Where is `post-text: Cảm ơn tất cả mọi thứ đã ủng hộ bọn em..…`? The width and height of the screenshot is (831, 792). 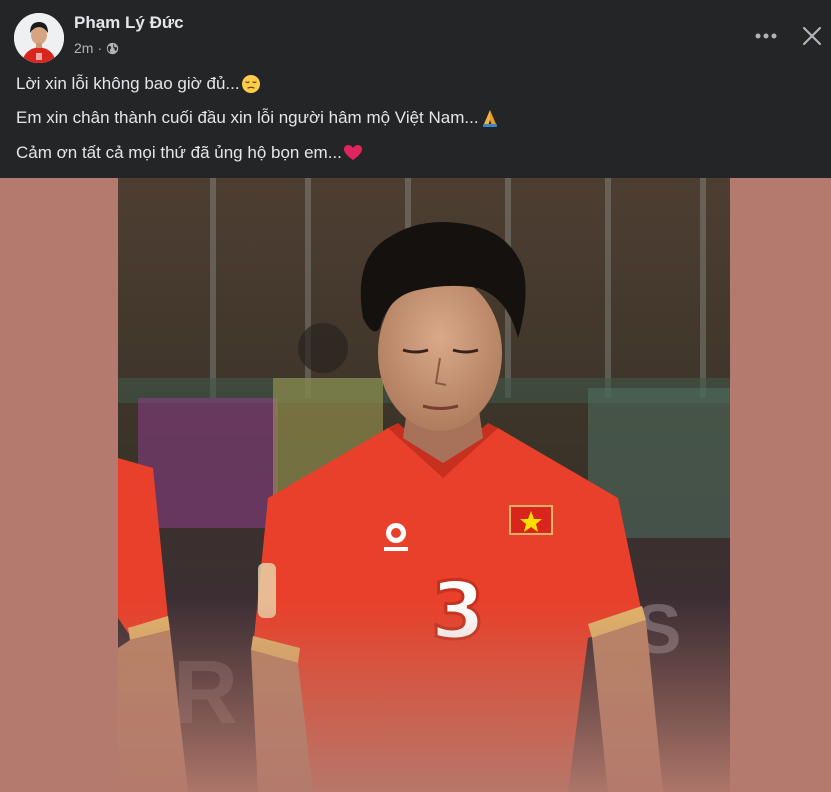 post-text: Cảm ơn tất cả mọi thứ đã ủng hộ bọn em..… is located at coordinates (179, 152).